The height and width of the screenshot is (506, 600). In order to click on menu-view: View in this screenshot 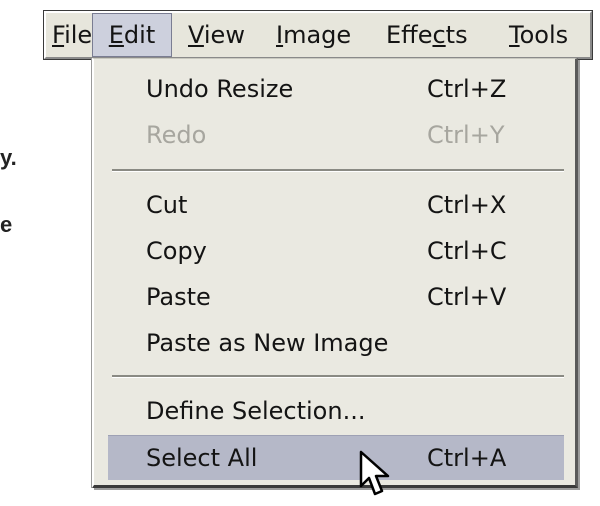, I will do `click(216, 35)`.